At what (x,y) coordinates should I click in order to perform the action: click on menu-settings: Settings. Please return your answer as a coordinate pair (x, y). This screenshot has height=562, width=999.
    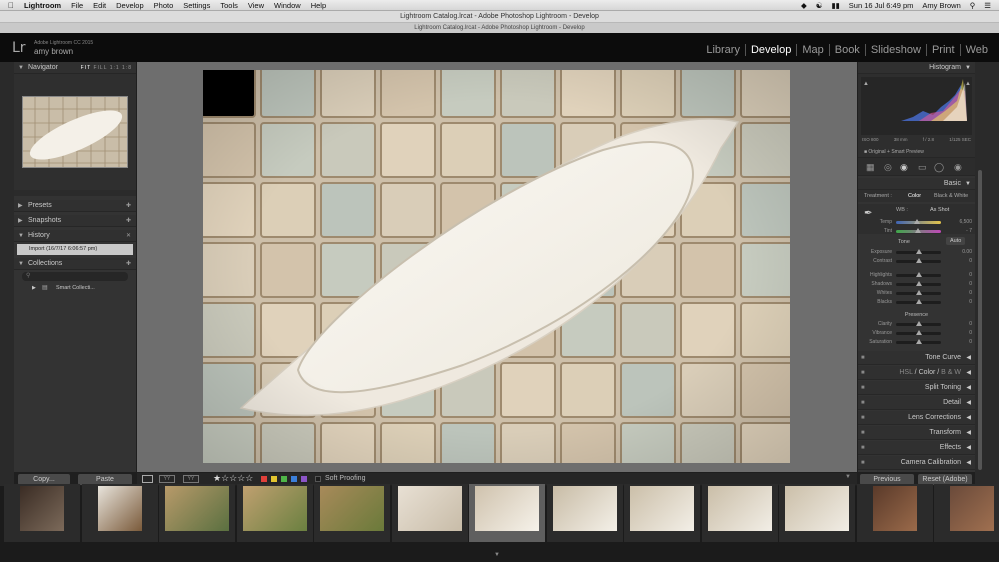
    Looking at the image, I should click on (196, 5).